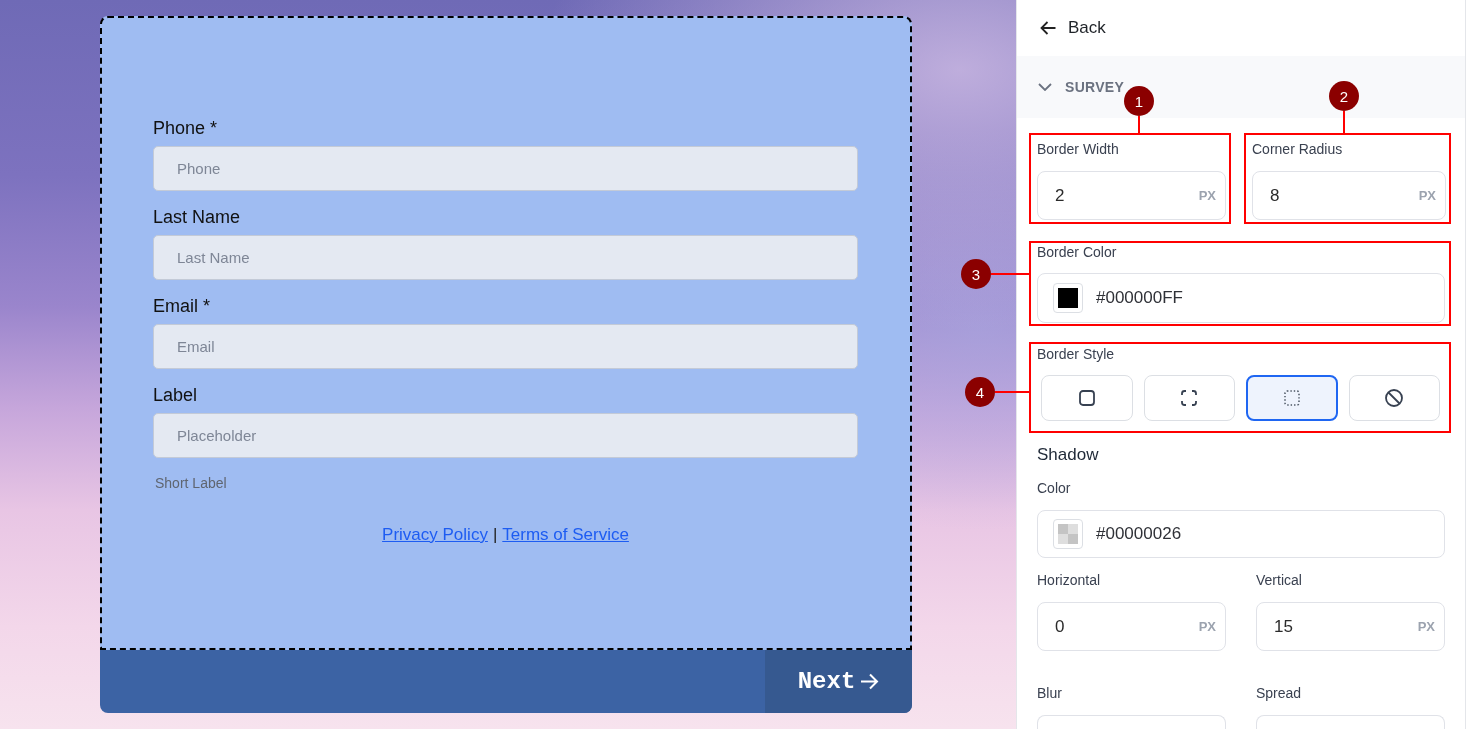 The height and width of the screenshot is (729, 1466). Describe the element at coordinates (1350, 626) in the screenshot. I see `number-field: 15 PX` at that location.